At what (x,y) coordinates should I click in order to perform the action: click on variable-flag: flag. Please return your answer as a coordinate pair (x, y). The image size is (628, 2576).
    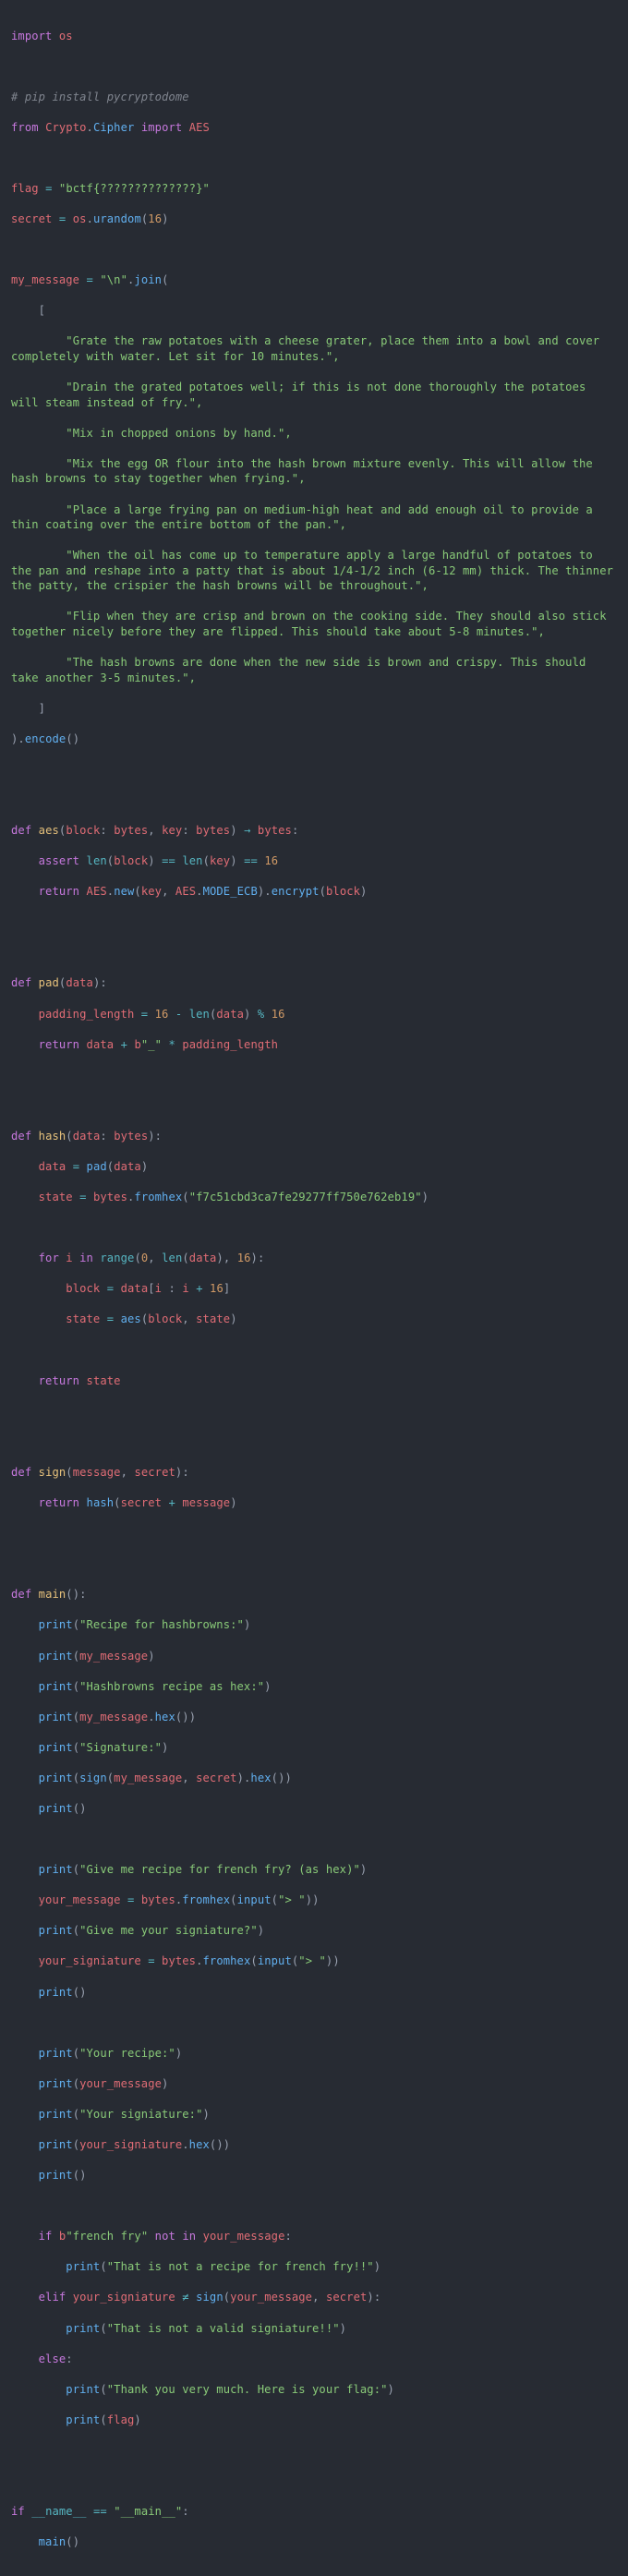
    Looking at the image, I should click on (25, 189).